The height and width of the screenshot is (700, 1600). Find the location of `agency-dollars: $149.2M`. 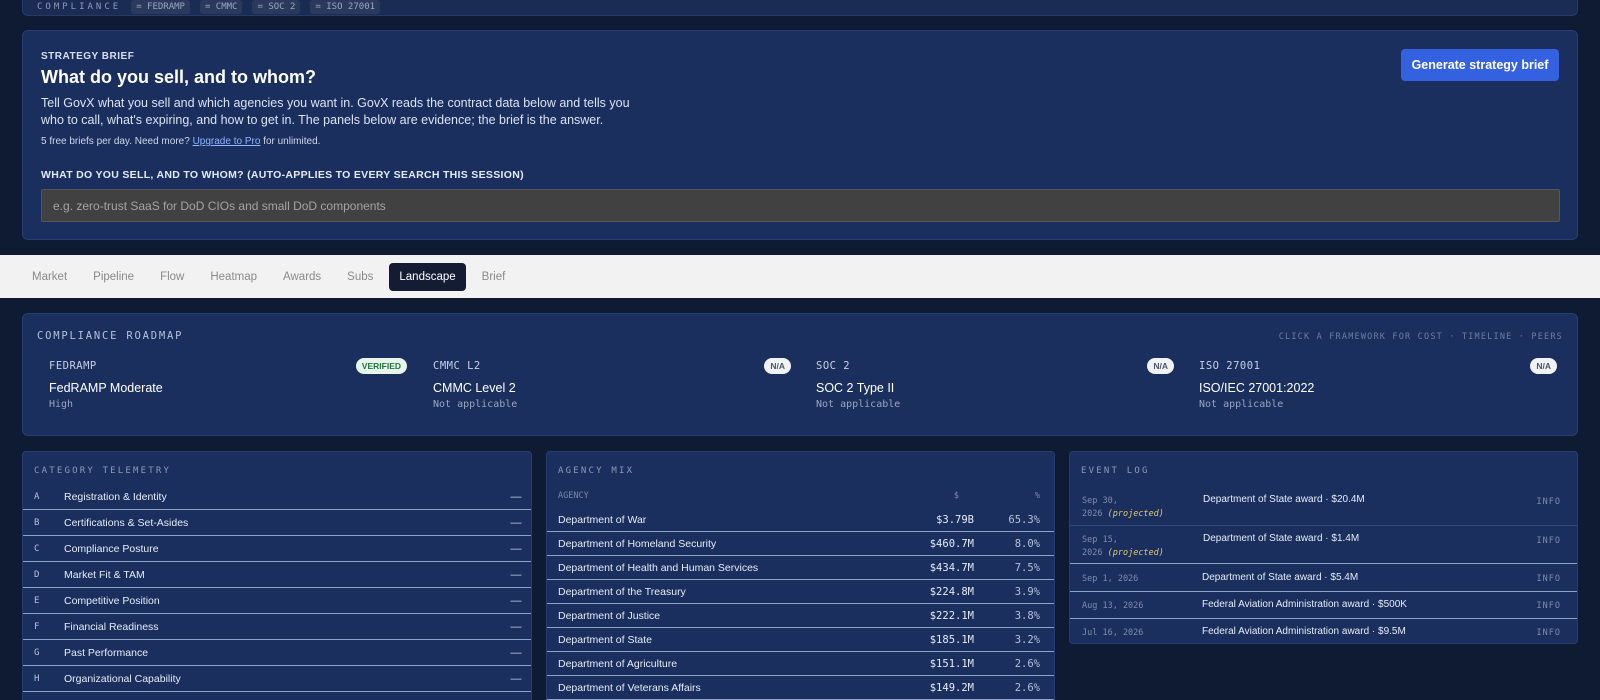

agency-dollars: $149.2M is located at coordinates (951, 687).